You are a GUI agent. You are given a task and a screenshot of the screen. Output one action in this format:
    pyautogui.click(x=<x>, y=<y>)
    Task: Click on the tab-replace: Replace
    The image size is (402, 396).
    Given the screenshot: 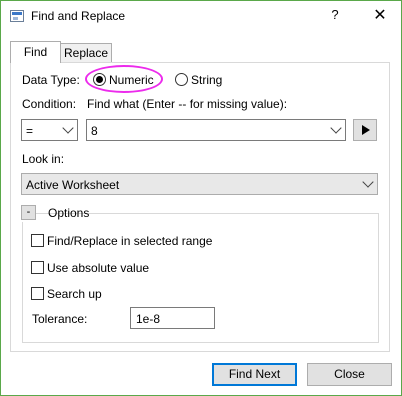 What is the action you would take?
    pyautogui.click(x=86, y=53)
    